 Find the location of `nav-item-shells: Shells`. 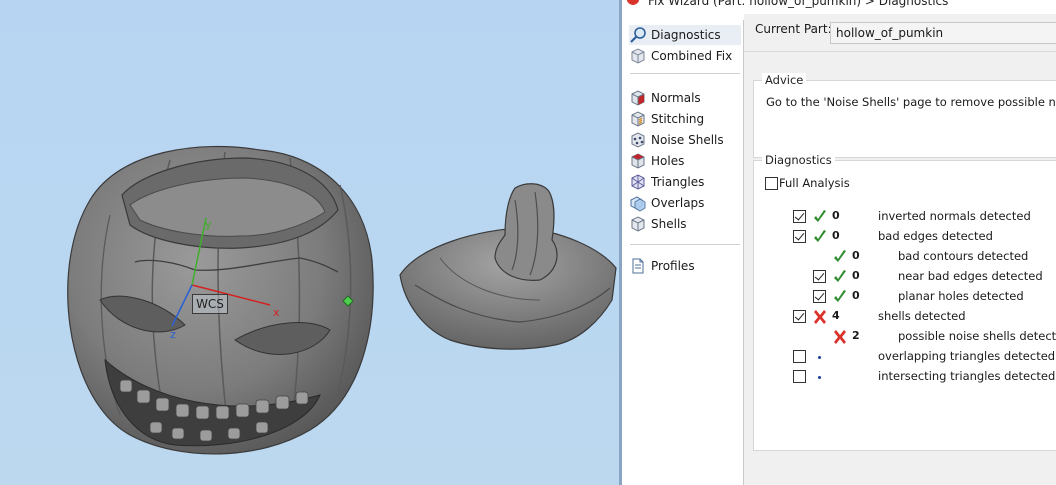

nav-item-shells: Shells is located at coordinates (685, 224).